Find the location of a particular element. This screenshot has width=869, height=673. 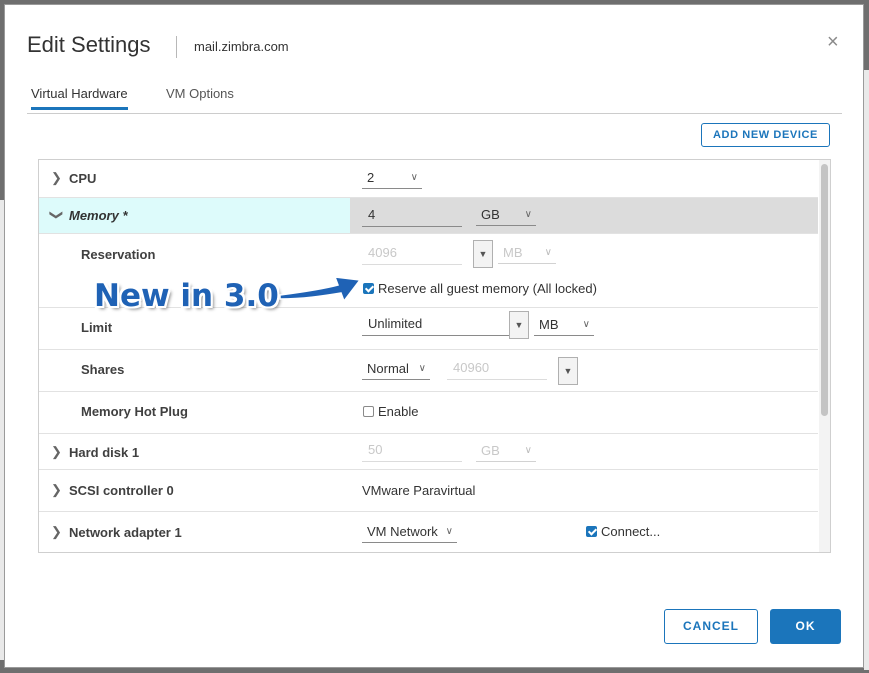

memory-size-input: 4 is located at coordinates (412, 215).